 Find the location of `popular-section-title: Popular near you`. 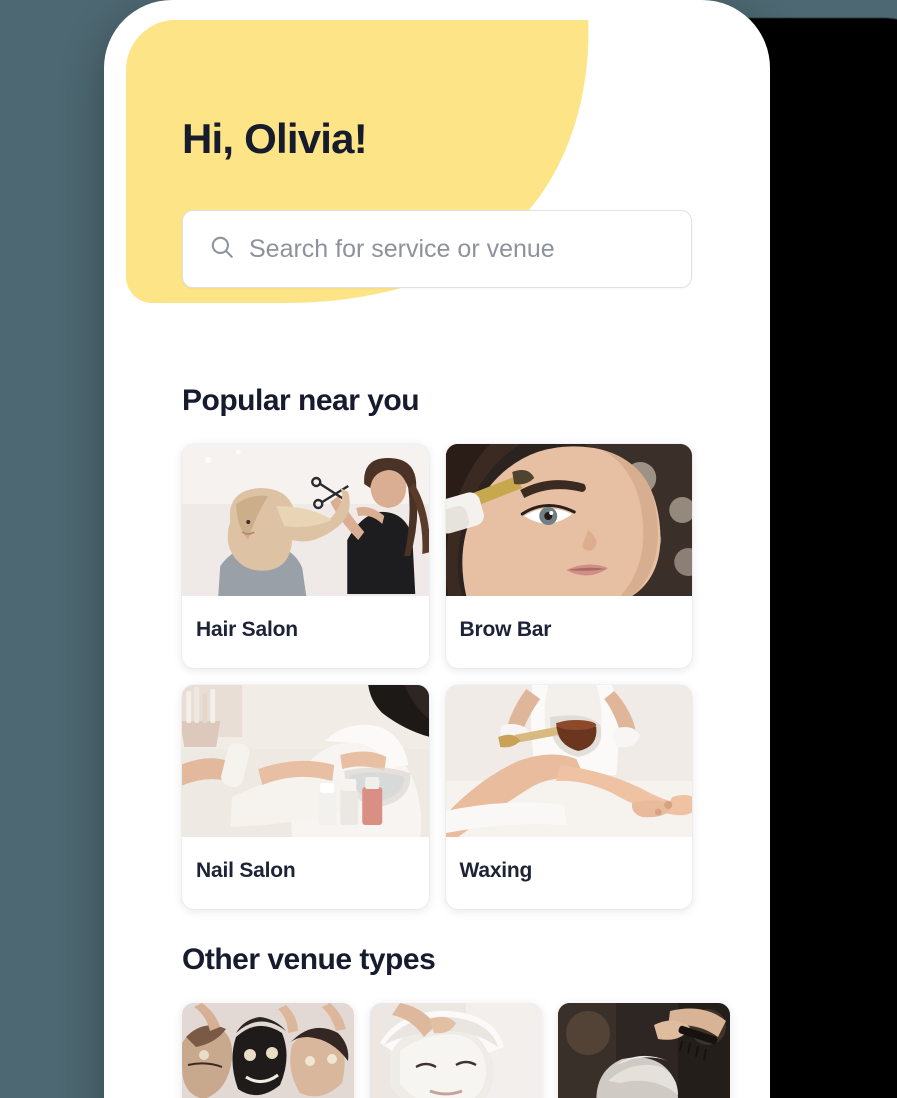

popular-section-title: Popular near you is located at coordinates (301, 400).